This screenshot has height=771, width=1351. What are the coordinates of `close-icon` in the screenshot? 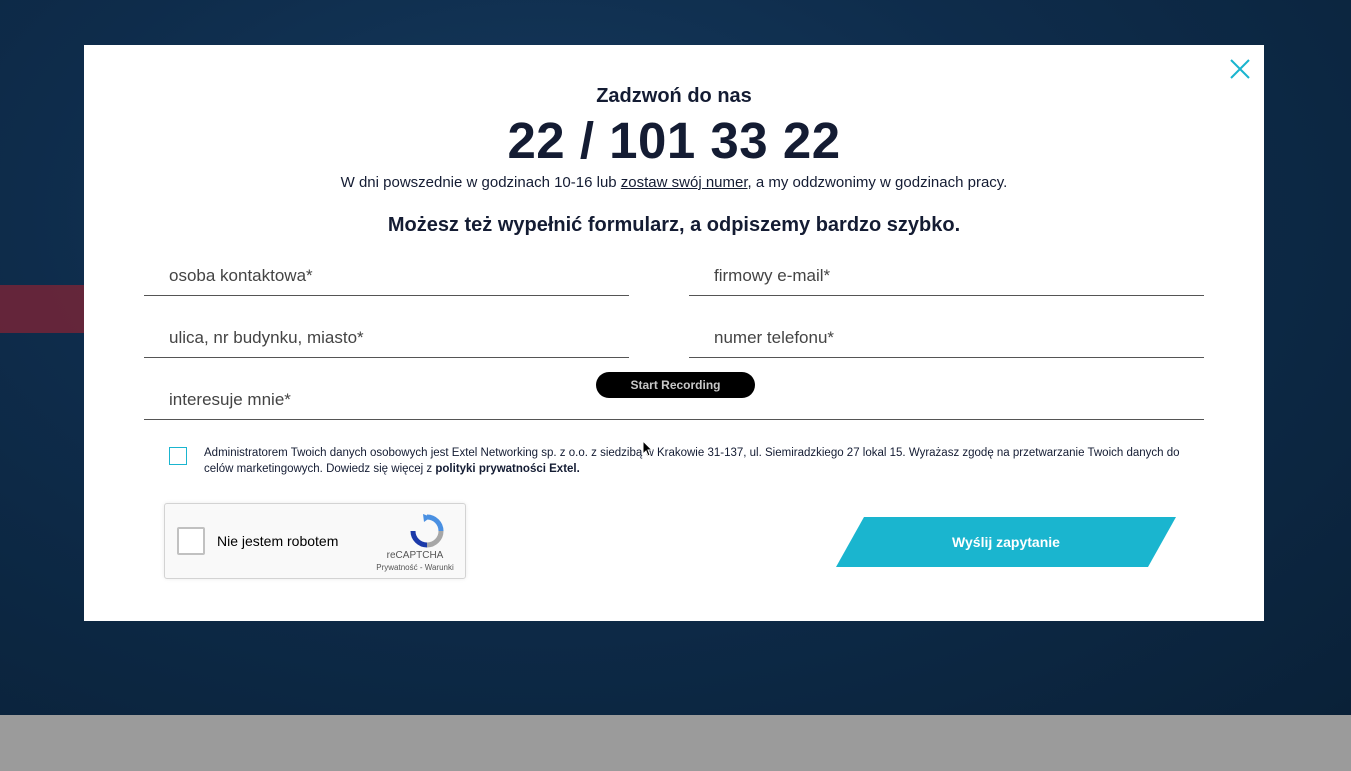 It's located at (1240, 69).